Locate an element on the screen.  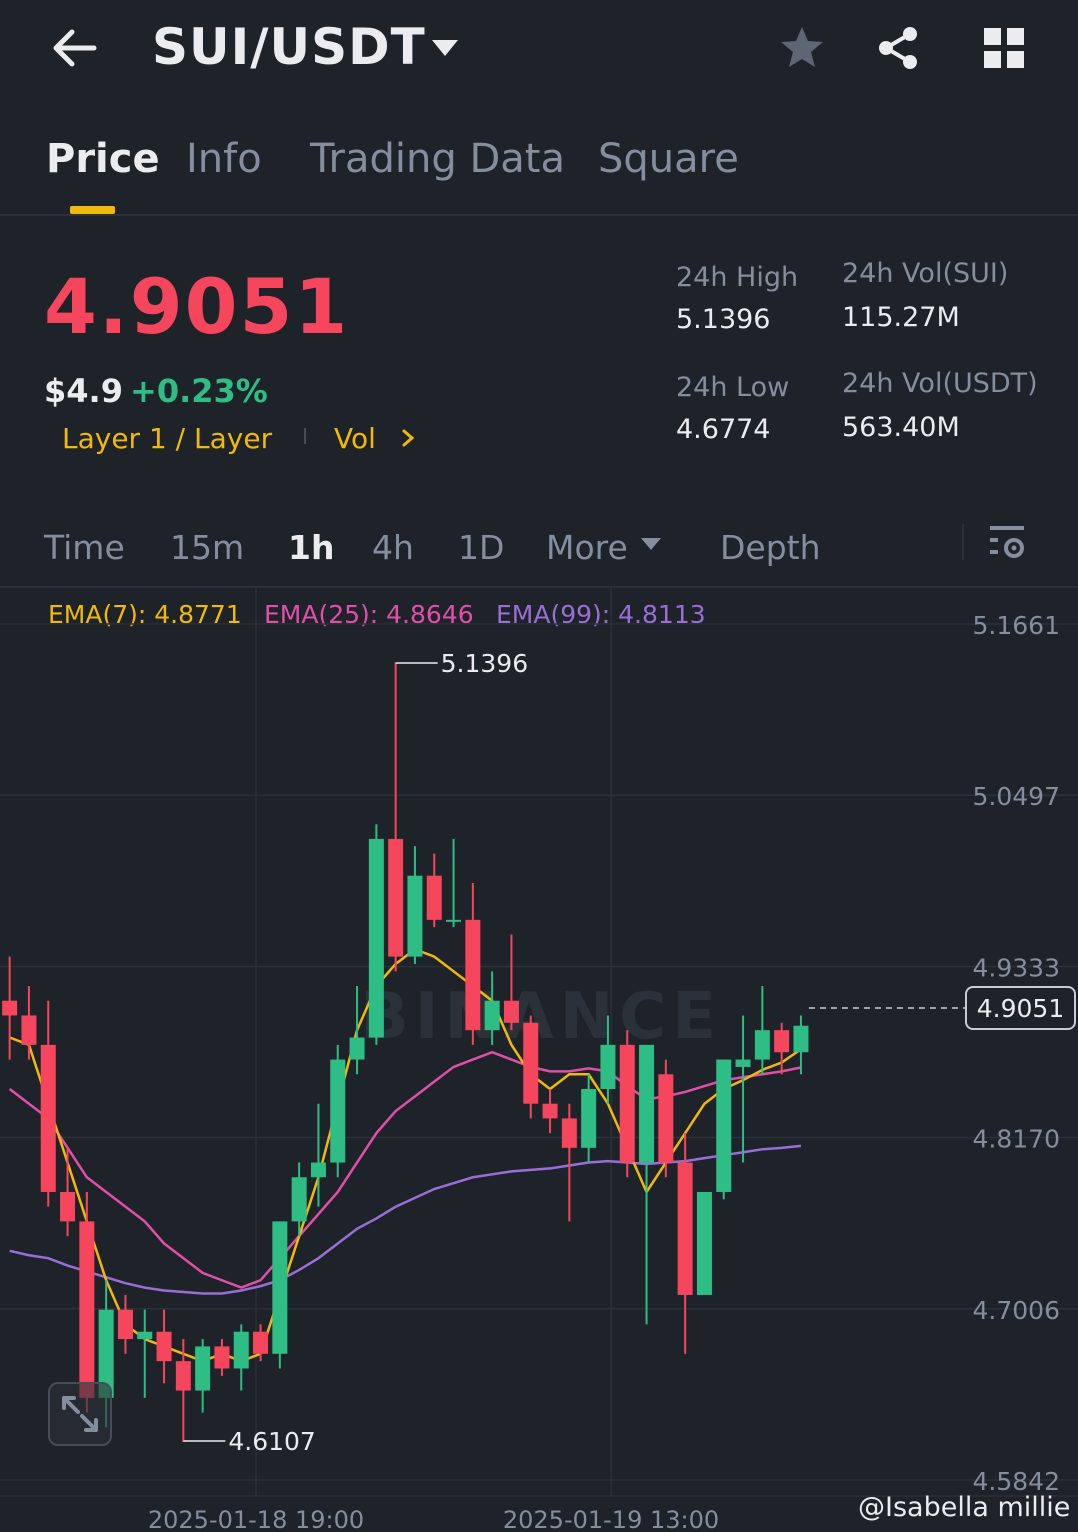
chart-settings-icon is located at coordinates (1007, 543).